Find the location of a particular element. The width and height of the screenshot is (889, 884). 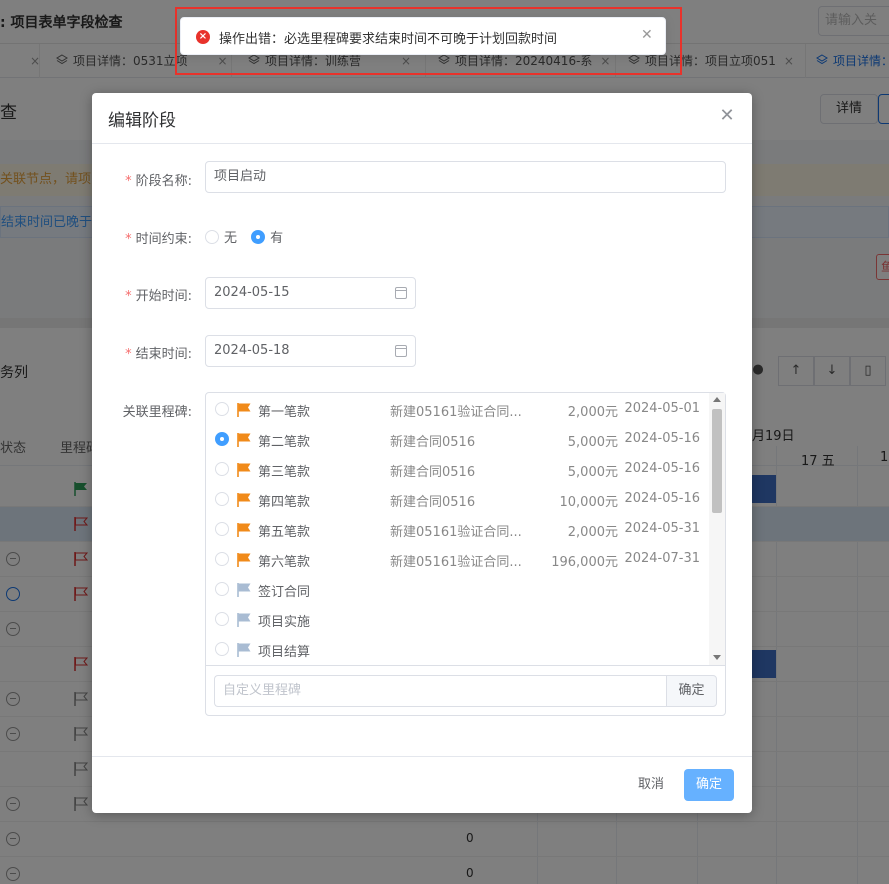

toast-message: 操作出错：必选里程碑要求结束时间不可晚于计划回款时间 is located at coordinates (388, 39).